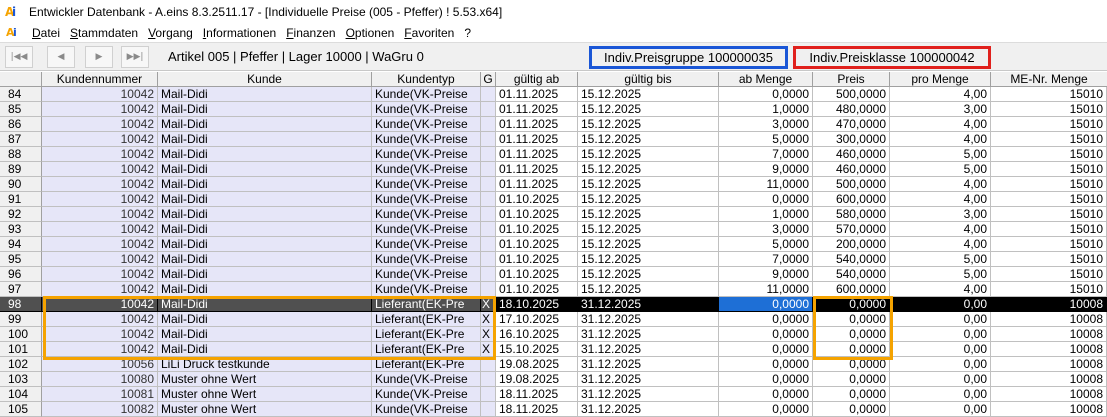 This screenshot has width=1107, height=417. What do you see at coordinates (766, 154) in the screenshot?
I see `cell-ab-menge: 7,0000` at bounding box center [766, 154].